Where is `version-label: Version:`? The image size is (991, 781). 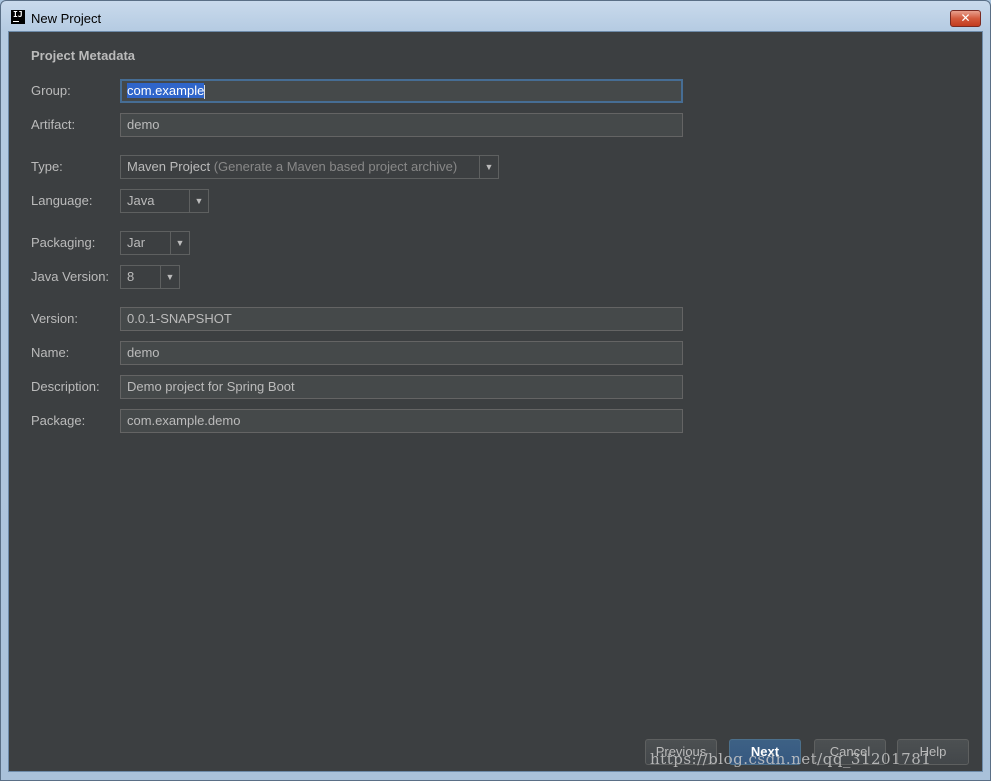 version-label: Version: is located at coordinates (54, 318).